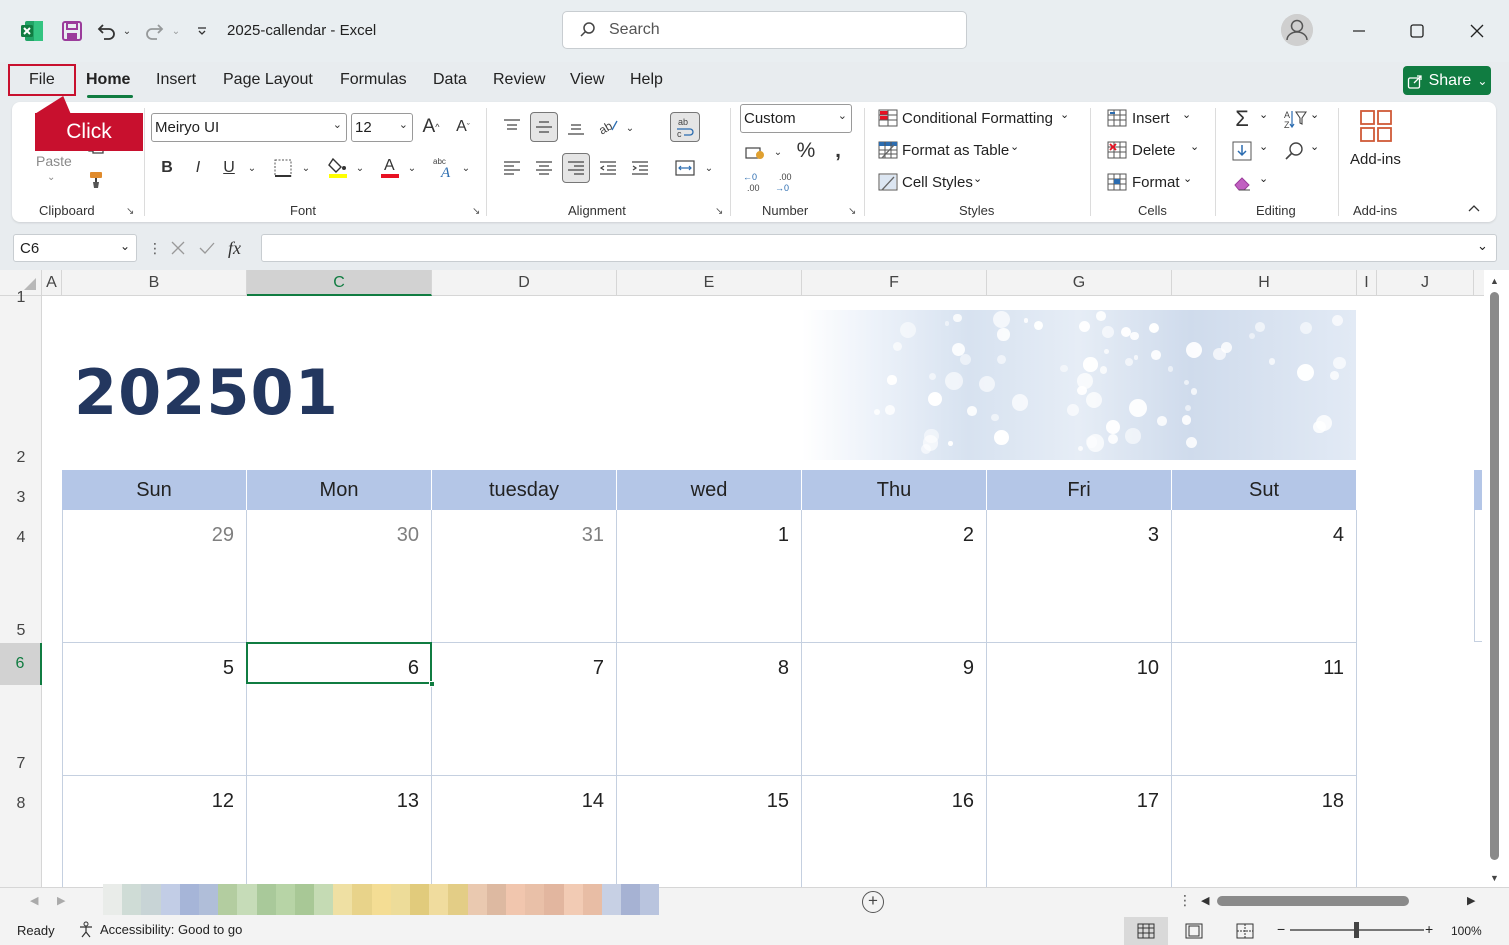  I want to click on tab-data: Data, so click(450, 80).